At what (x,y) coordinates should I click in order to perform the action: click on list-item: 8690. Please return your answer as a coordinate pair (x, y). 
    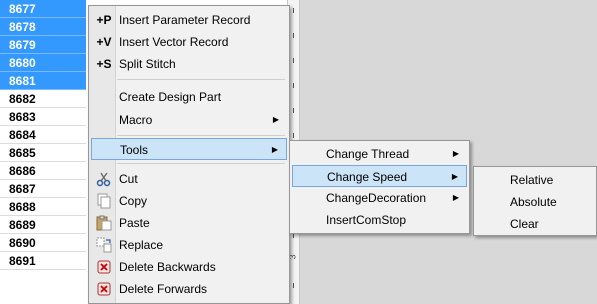
    Looking at the image, I should click on (43, 243).